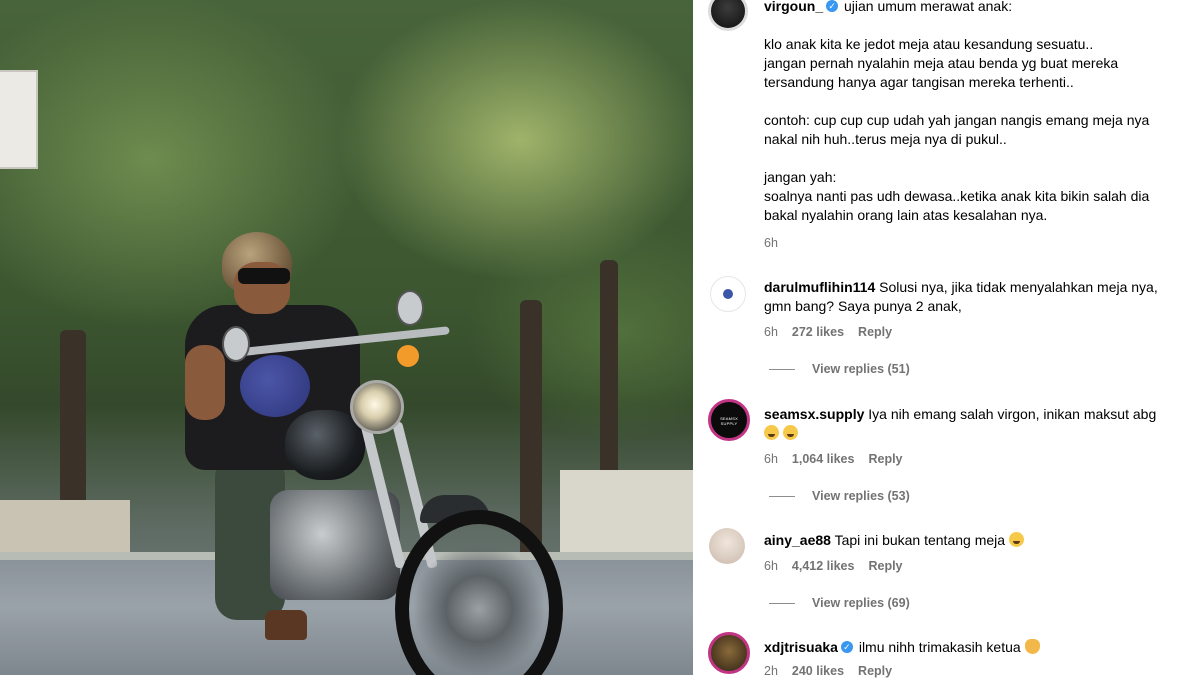 This screenshot has width=1200, height=678. What do you see at coordinates (275, 386) in the screenshot?
I see `blue-bag` at bounding box center [275, 386].